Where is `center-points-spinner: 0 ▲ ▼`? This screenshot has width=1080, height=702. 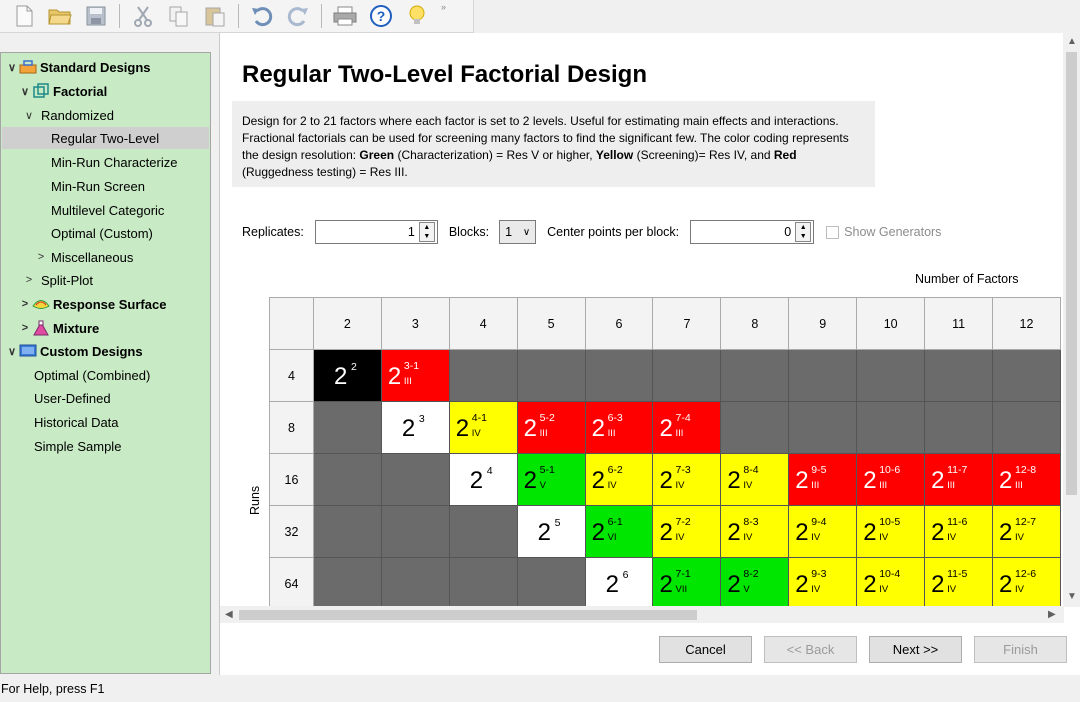
center-points-spinner: 0 ▲ ▼ is located at coordinates (752, 232).